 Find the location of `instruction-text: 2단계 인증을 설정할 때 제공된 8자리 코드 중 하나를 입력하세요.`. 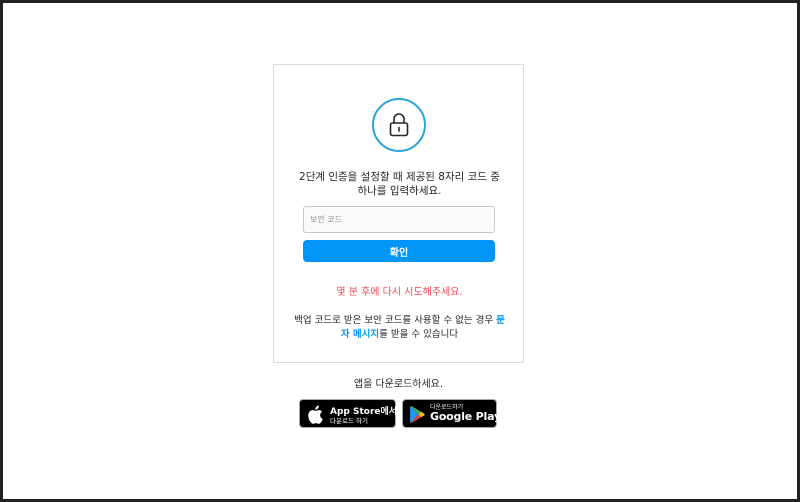

instruction-text: 2단계 인증을 설정할 때 제공된 8자리 코드 중 하나를 입력하세요. is located at coordinates (399, 184).